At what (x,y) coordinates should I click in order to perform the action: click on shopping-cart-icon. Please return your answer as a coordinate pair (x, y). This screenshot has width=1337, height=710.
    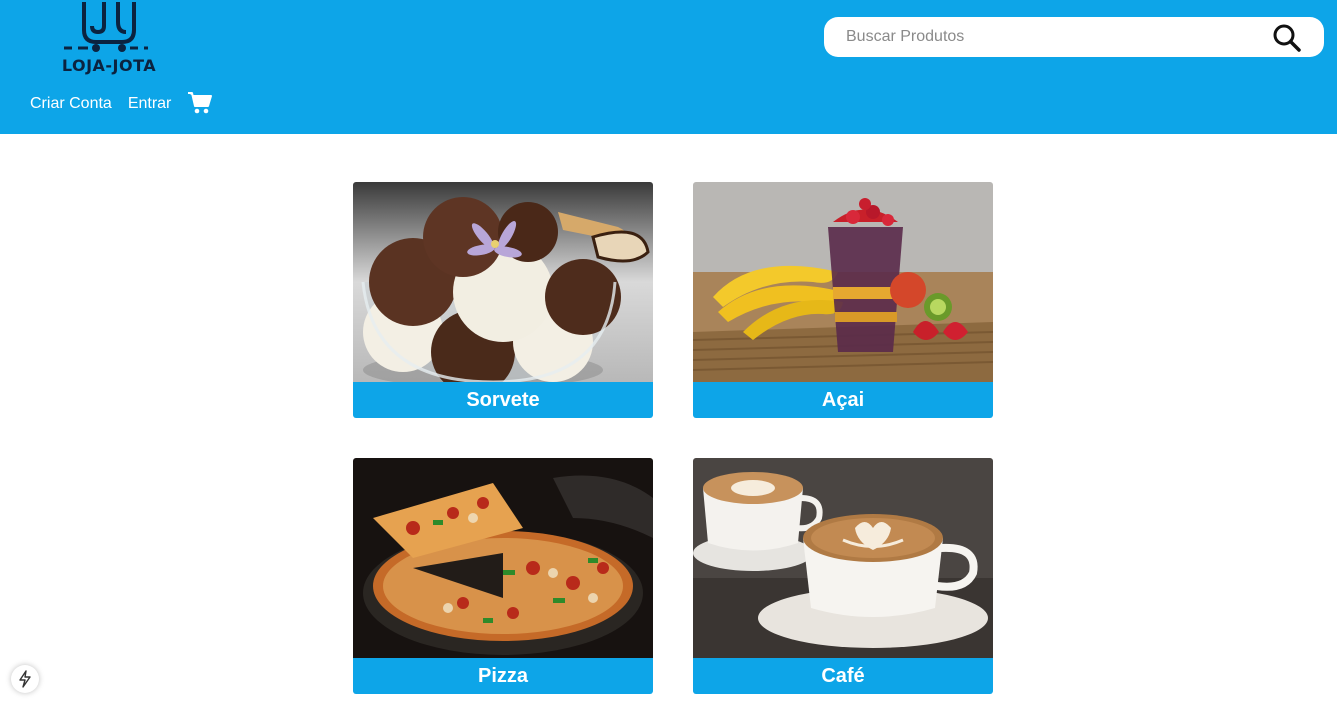
    Looking at the image, I should click on (200, 102).